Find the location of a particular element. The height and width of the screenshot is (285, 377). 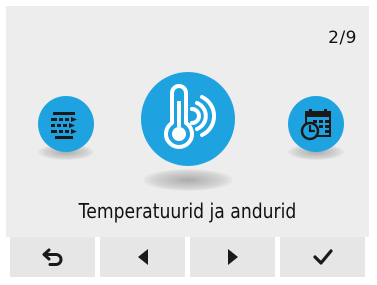

menu-item-left is located at coordinates (66, 124).